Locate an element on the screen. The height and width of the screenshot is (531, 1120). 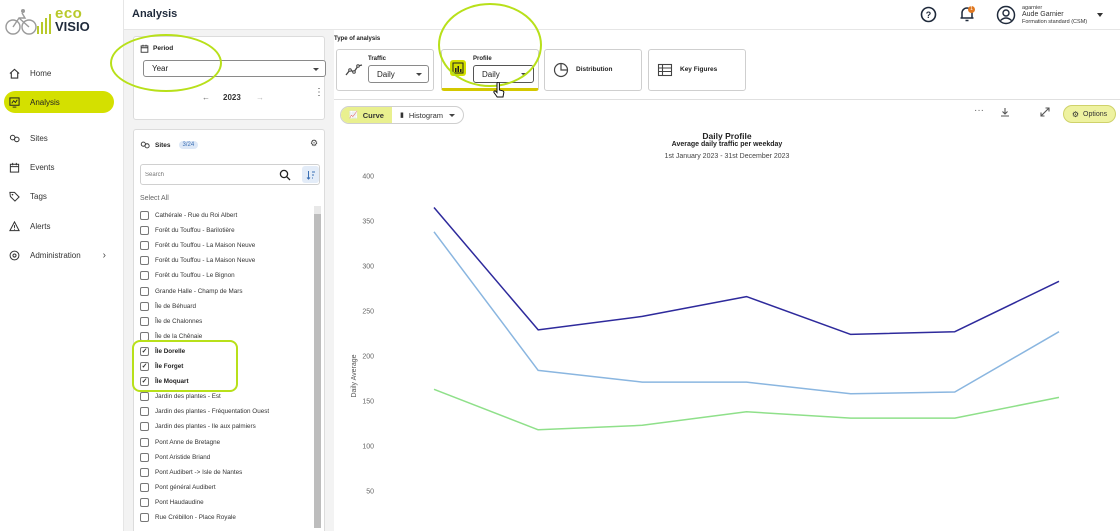
site-list-scrollbar is located at coordinates (317, 367).